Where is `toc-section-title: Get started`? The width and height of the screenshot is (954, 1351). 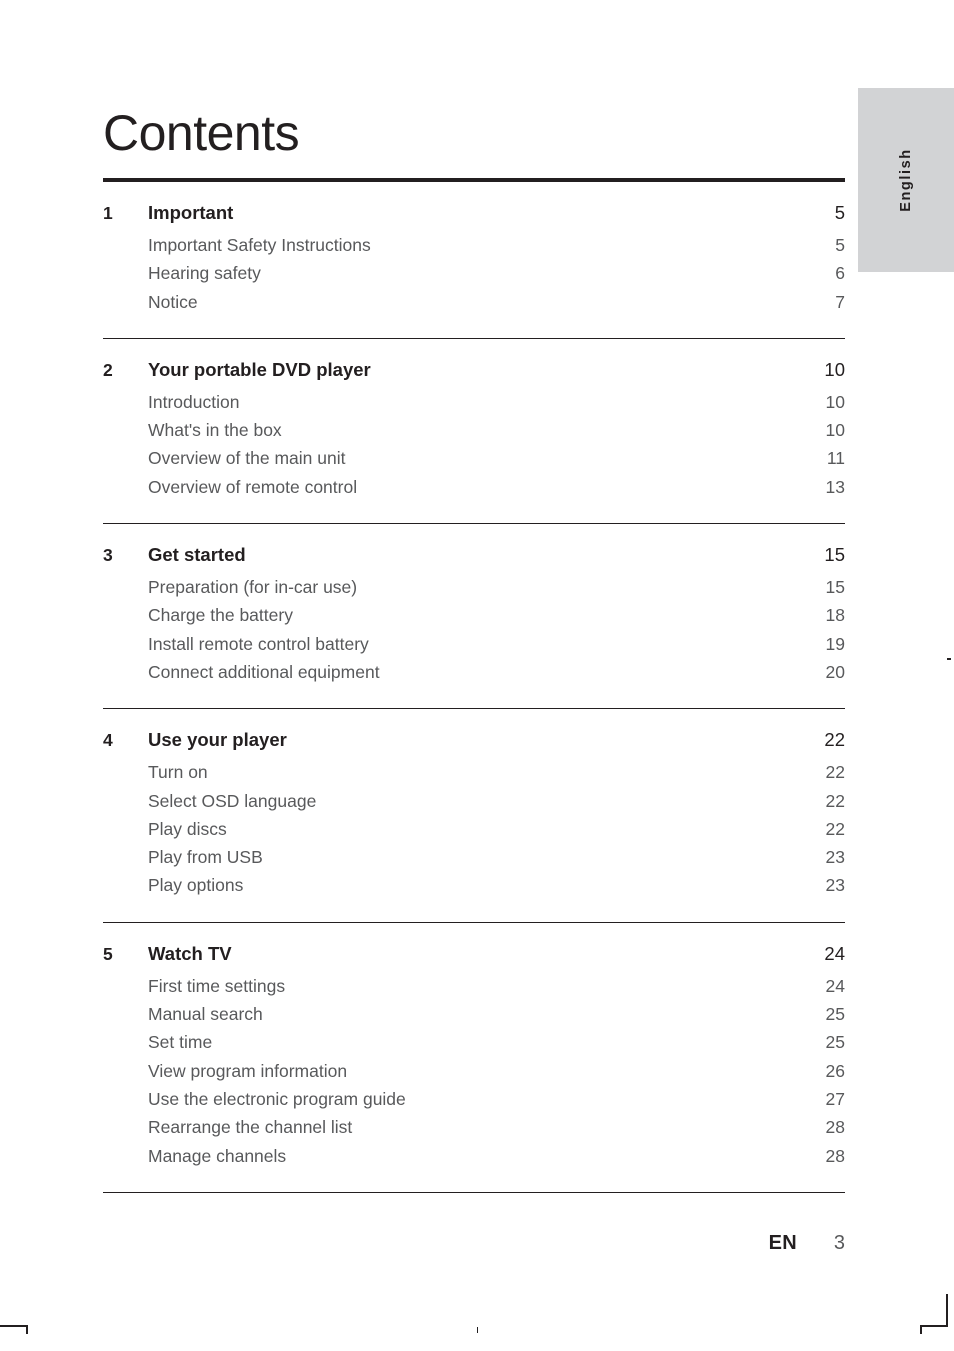
toc-section-title: Get started is located at coordinates (197, 555).